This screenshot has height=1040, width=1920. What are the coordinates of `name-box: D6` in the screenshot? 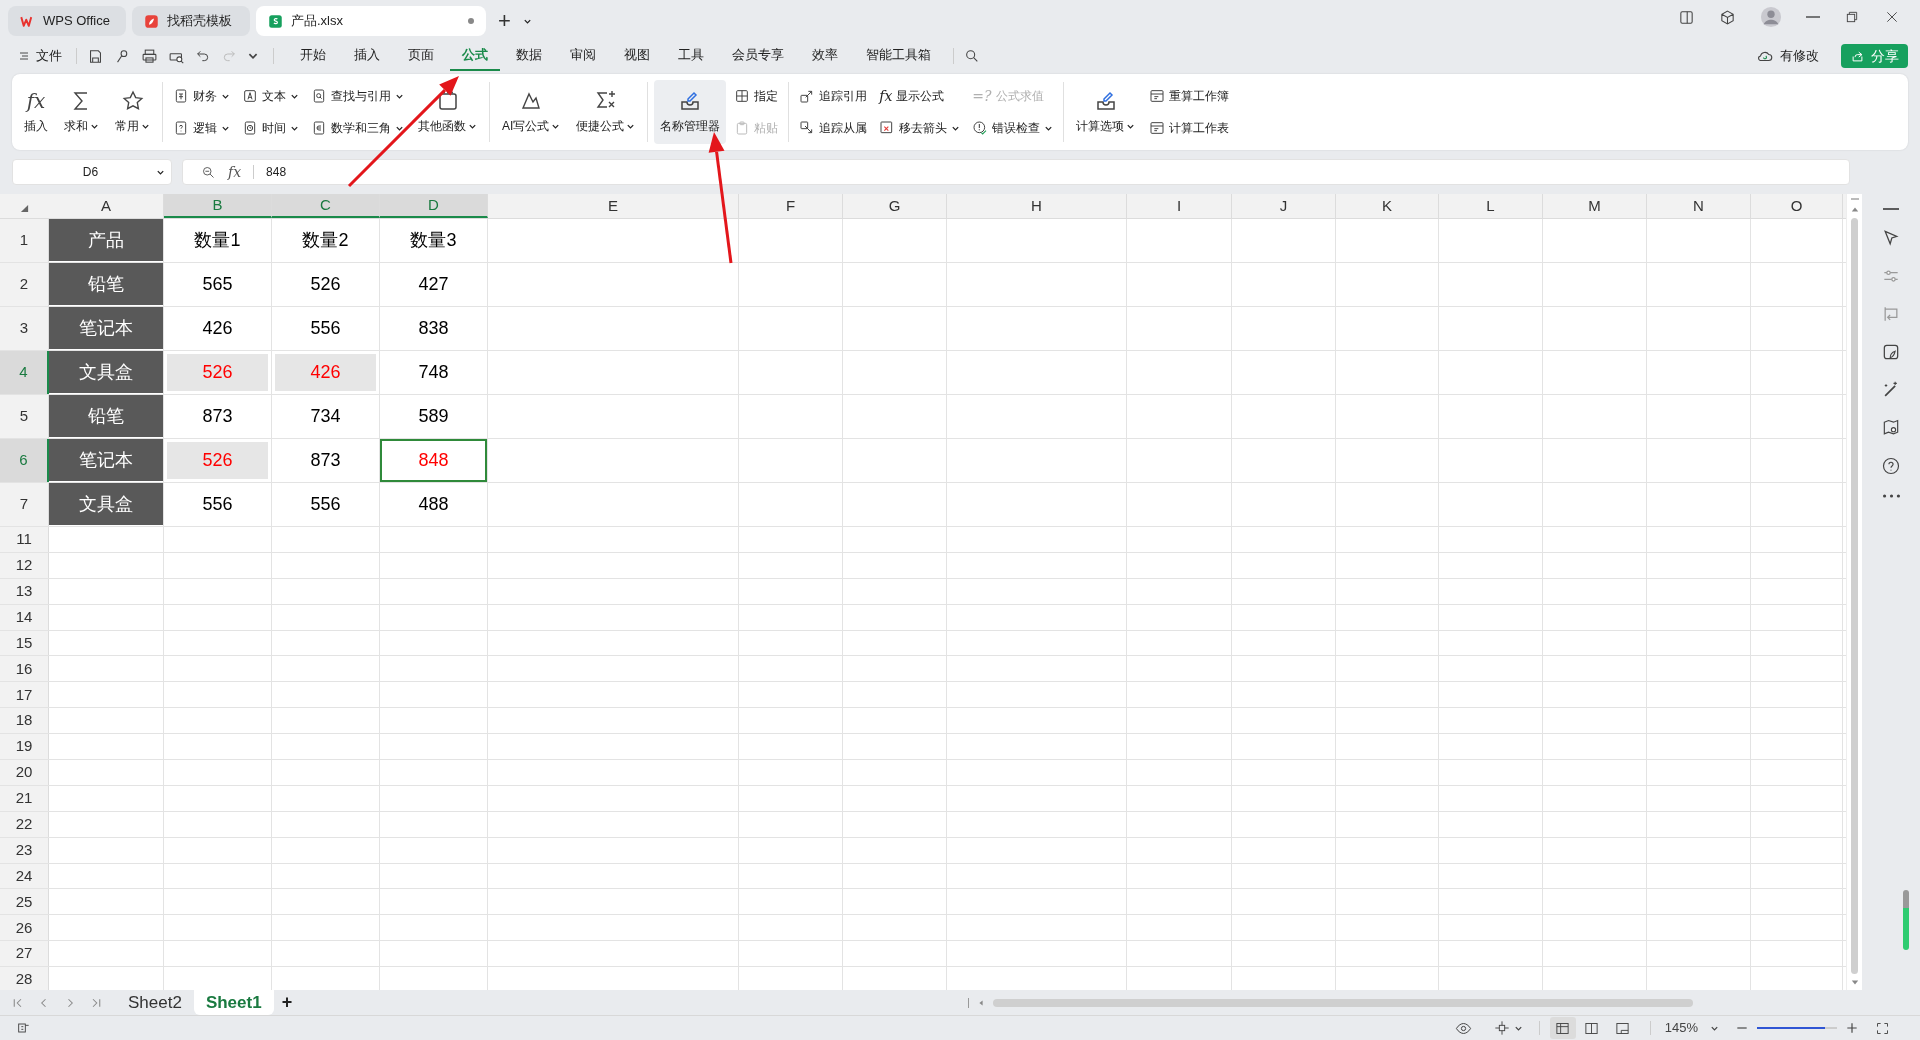 It's located at (92, 172).